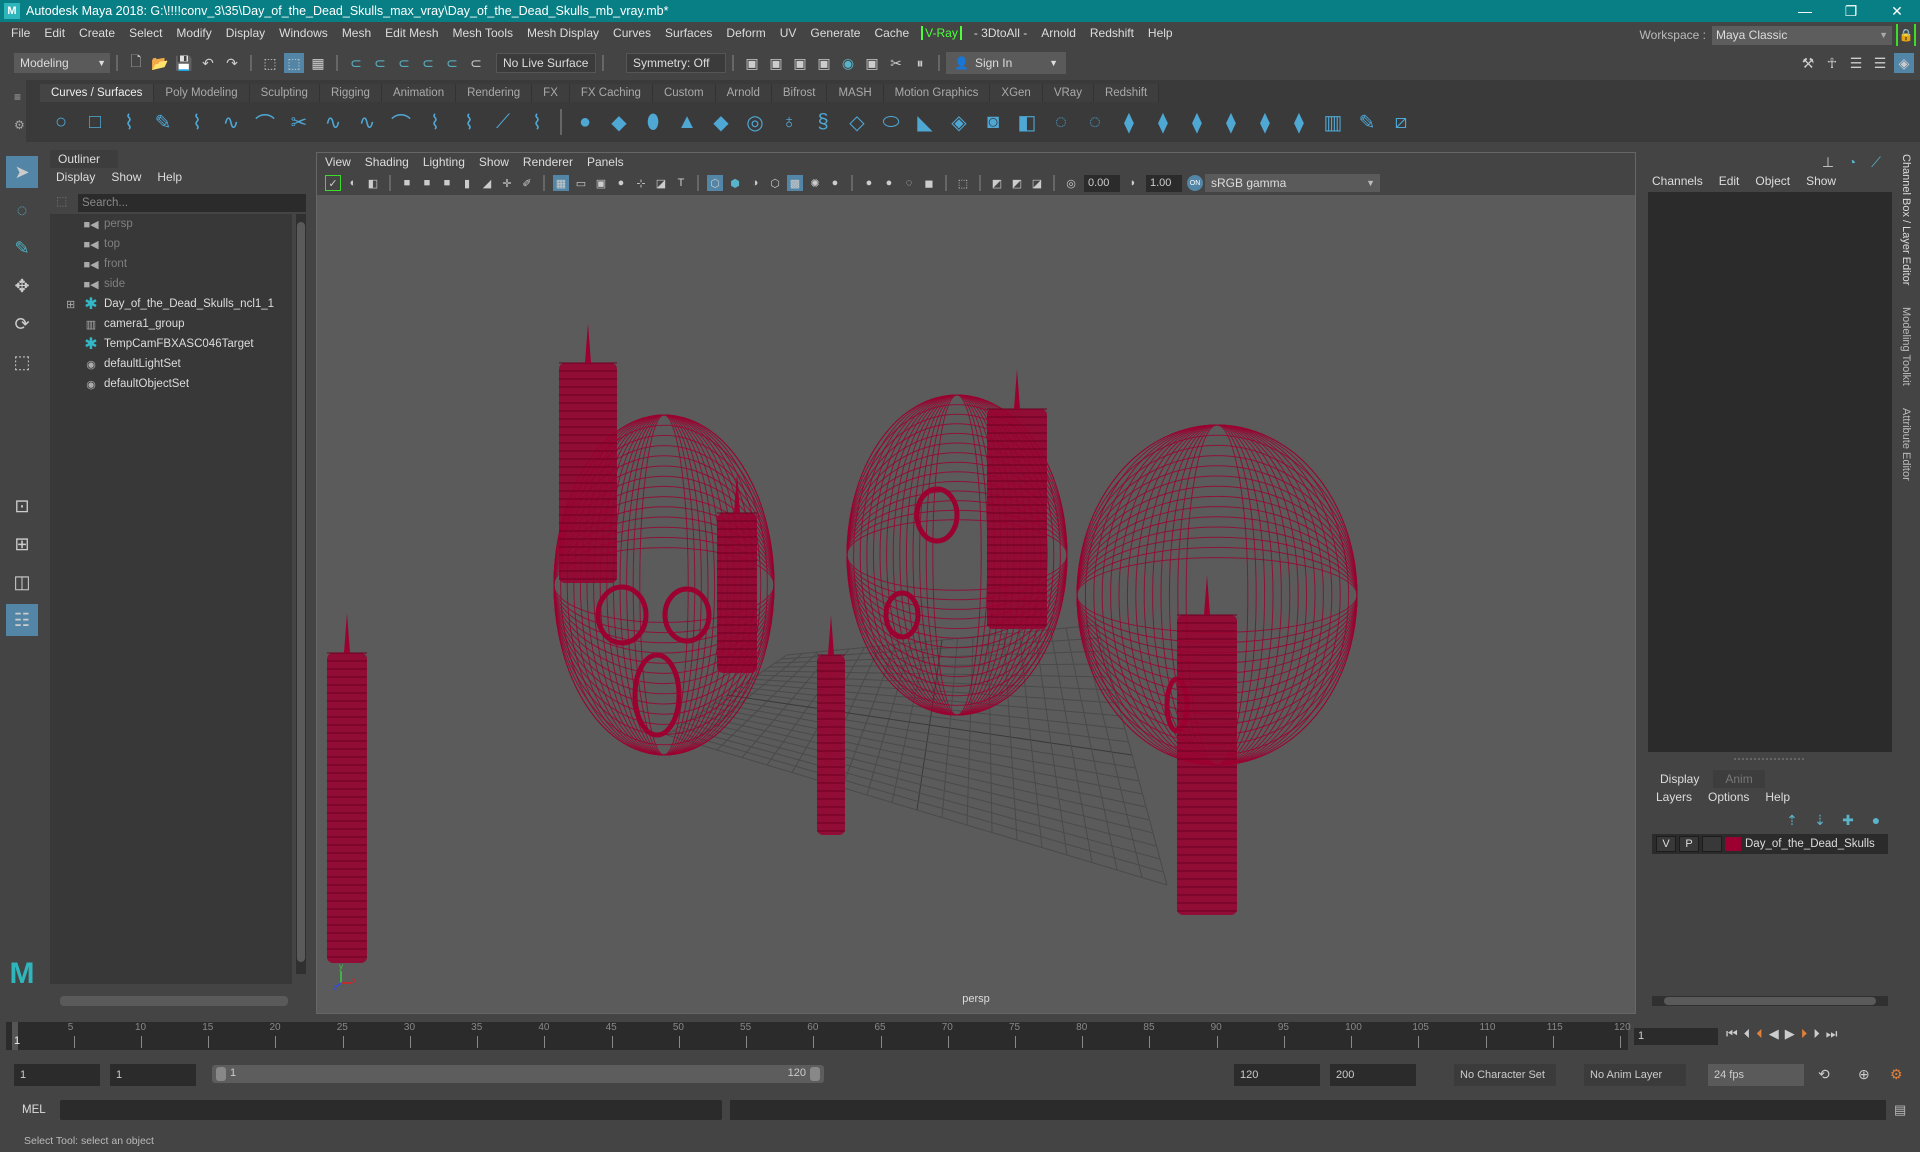 The image size is (1920, 1152). I want to click on menu-vray: V-Ray, so click(941, 33).